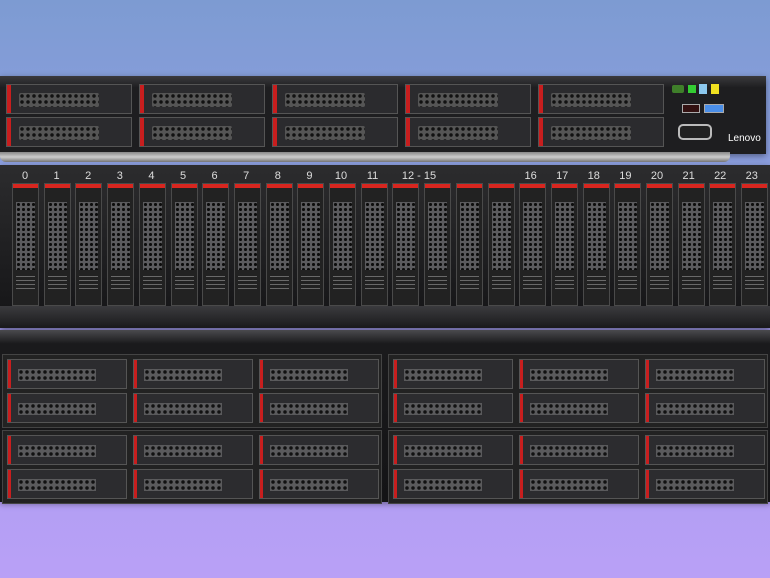 Image resolution: width=770 pixels, height=578 pixels. Describe the element at coordinates (751, 176) in the screenshot. I see `bay-number-label: 23` at that location.